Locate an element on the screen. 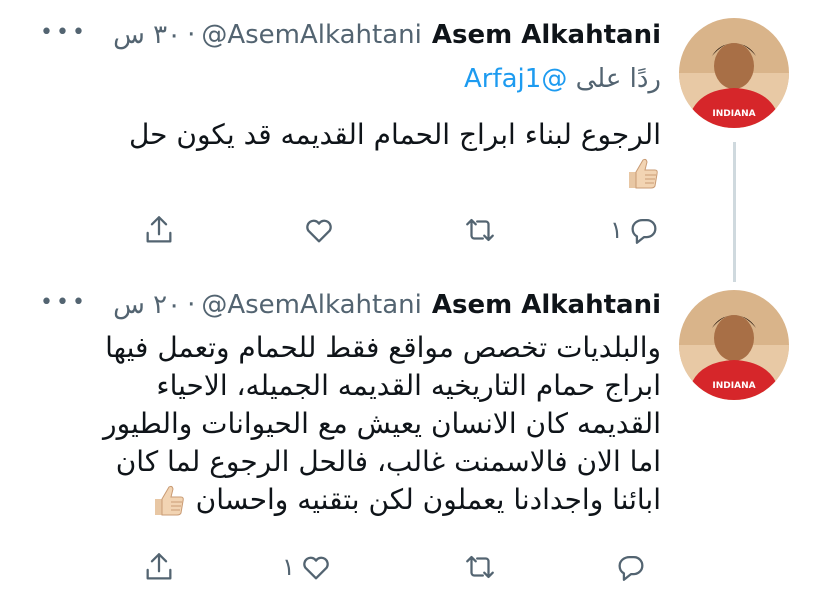 The width and height of the screenshot is (829, 599). timestamp: ٣٠ س is located at coordinates (147, 35).